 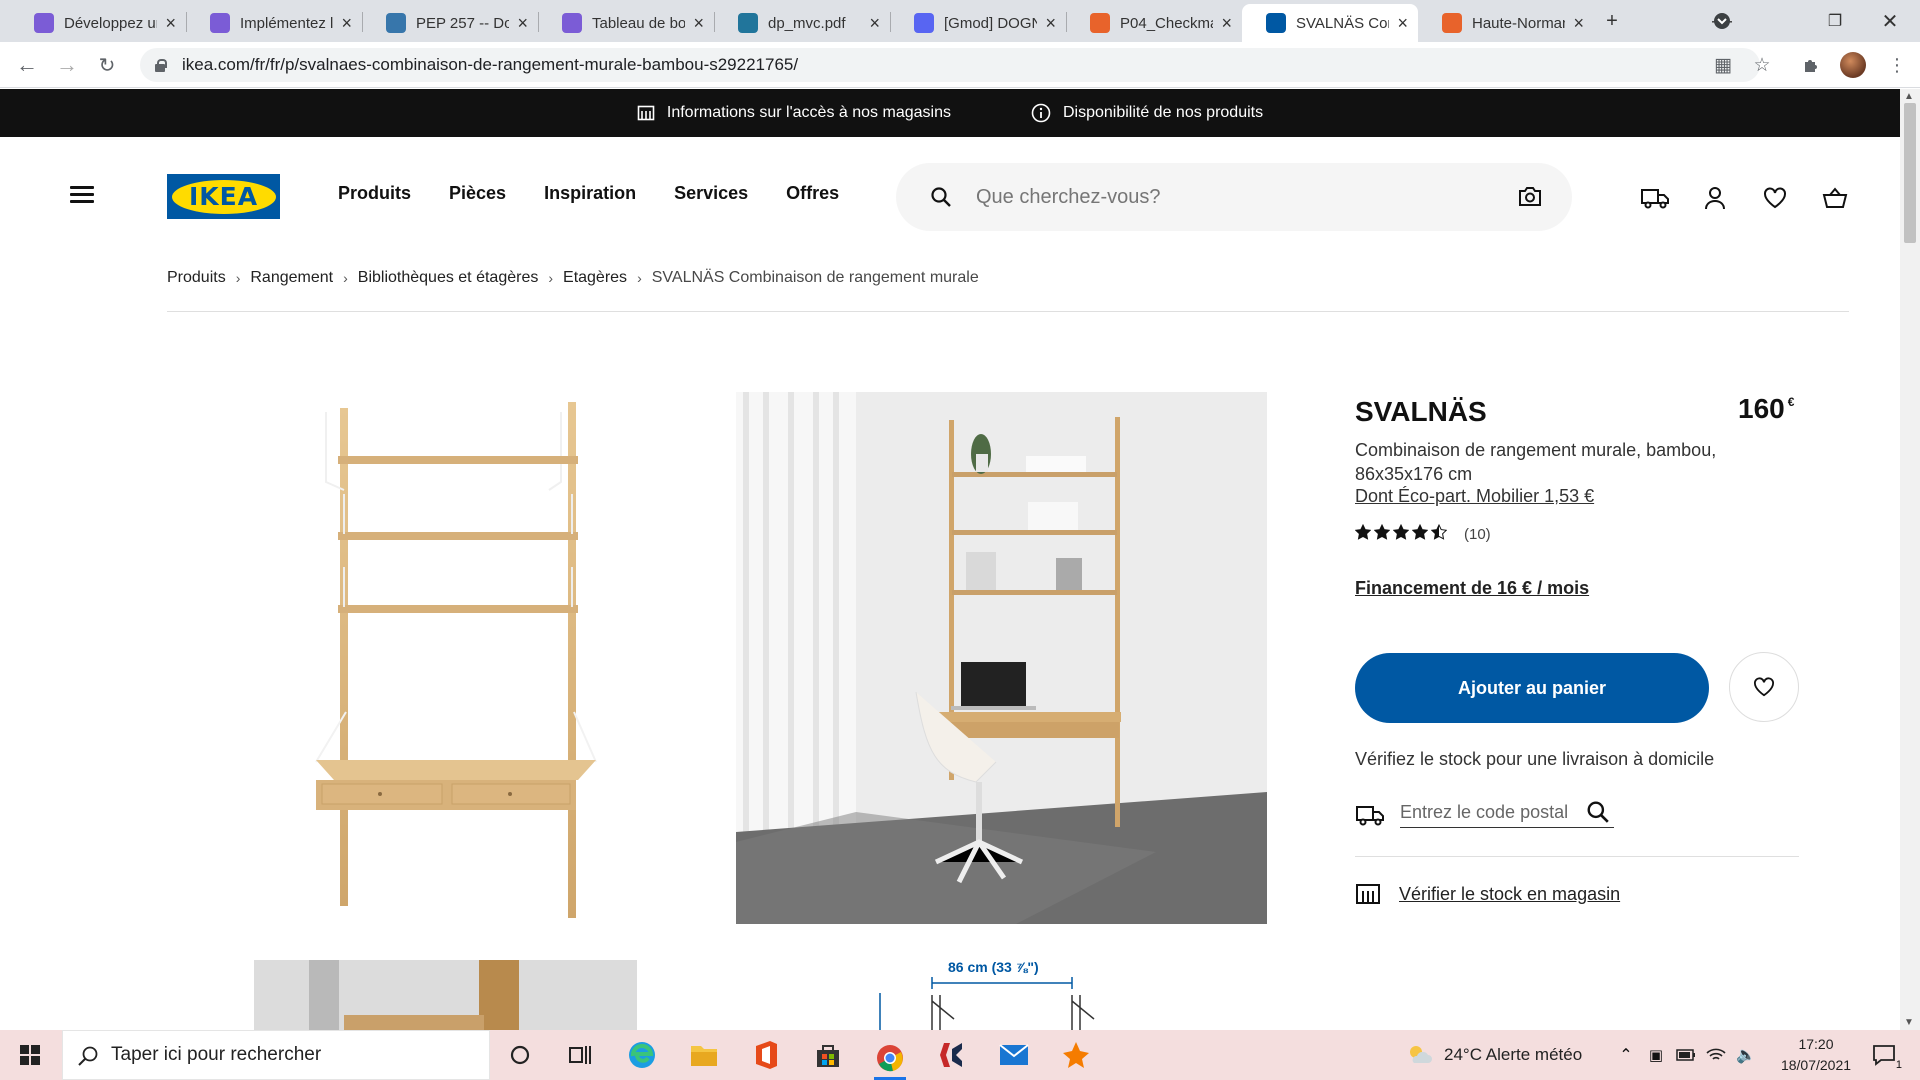 I want to click on weather-widget: 24°C Alerte météo, so click(x=1494, y=1055).